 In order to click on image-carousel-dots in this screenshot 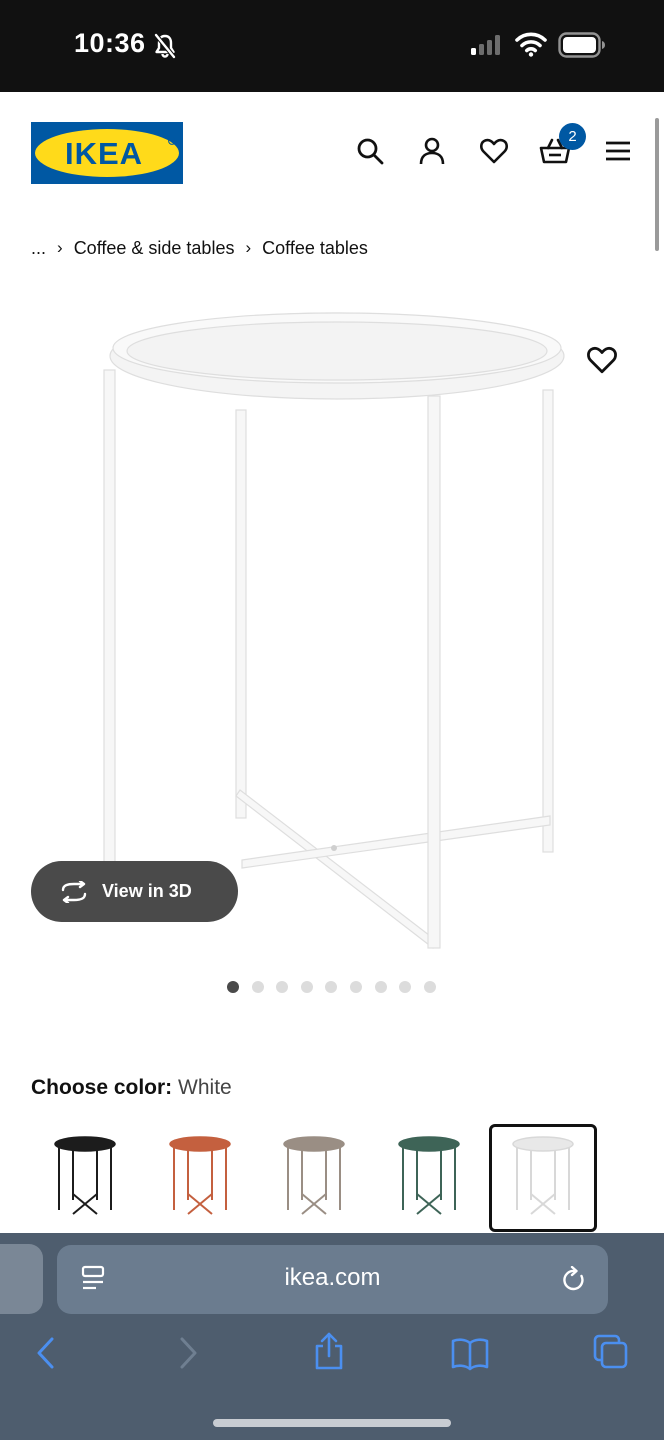, I will do `click(331, 987)`.